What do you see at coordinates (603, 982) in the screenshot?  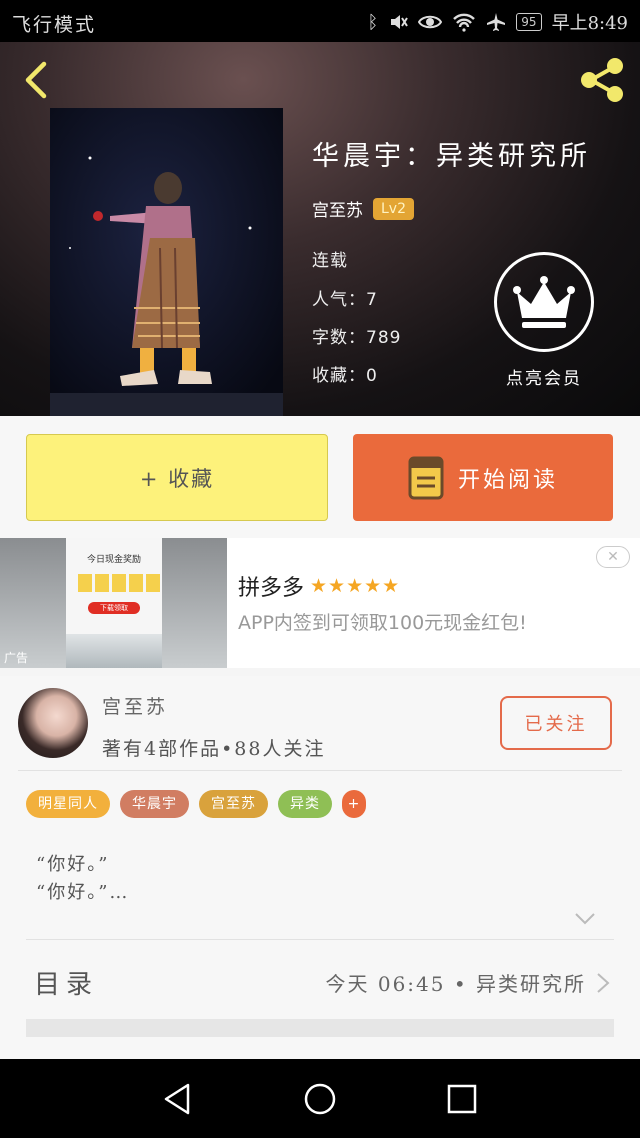 I see `chevron-right-icon` at bounding box center [603, 982].